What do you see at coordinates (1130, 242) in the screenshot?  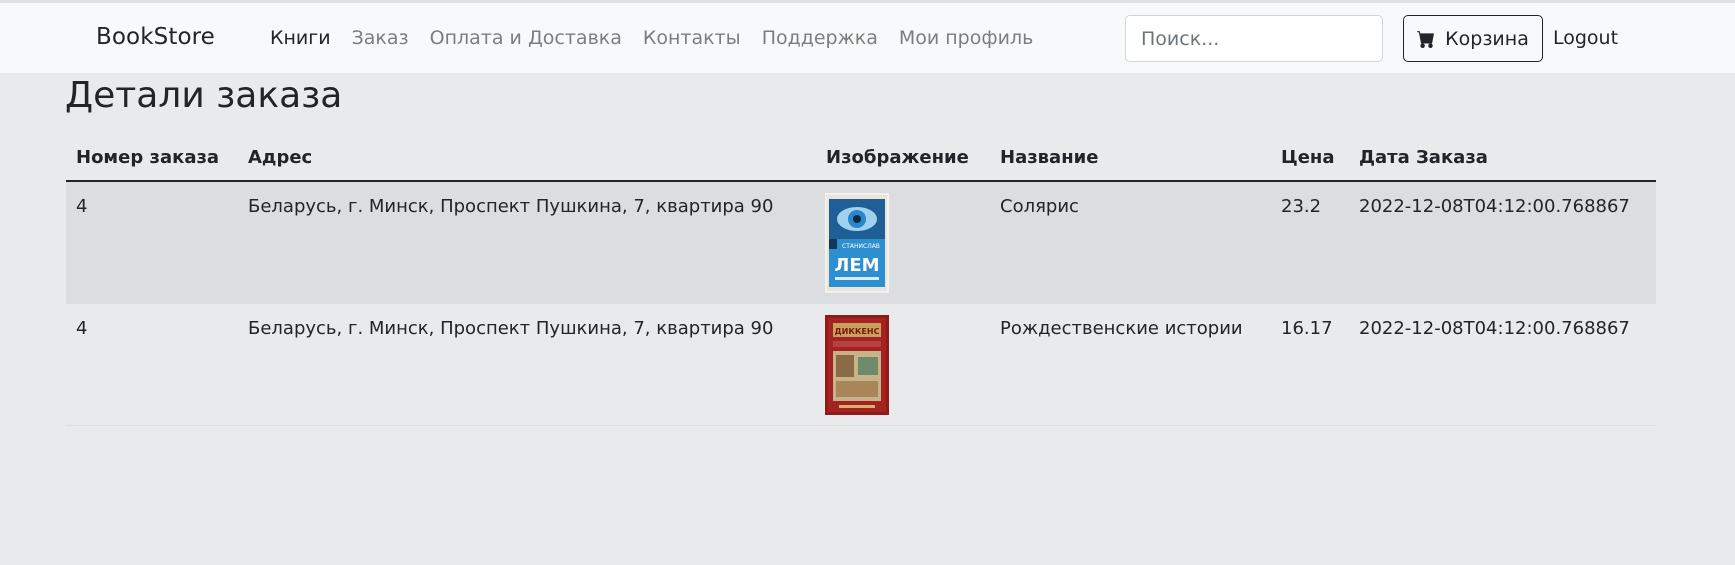 I see `cell-title: Солярис` at bounding box center [1130, 242].